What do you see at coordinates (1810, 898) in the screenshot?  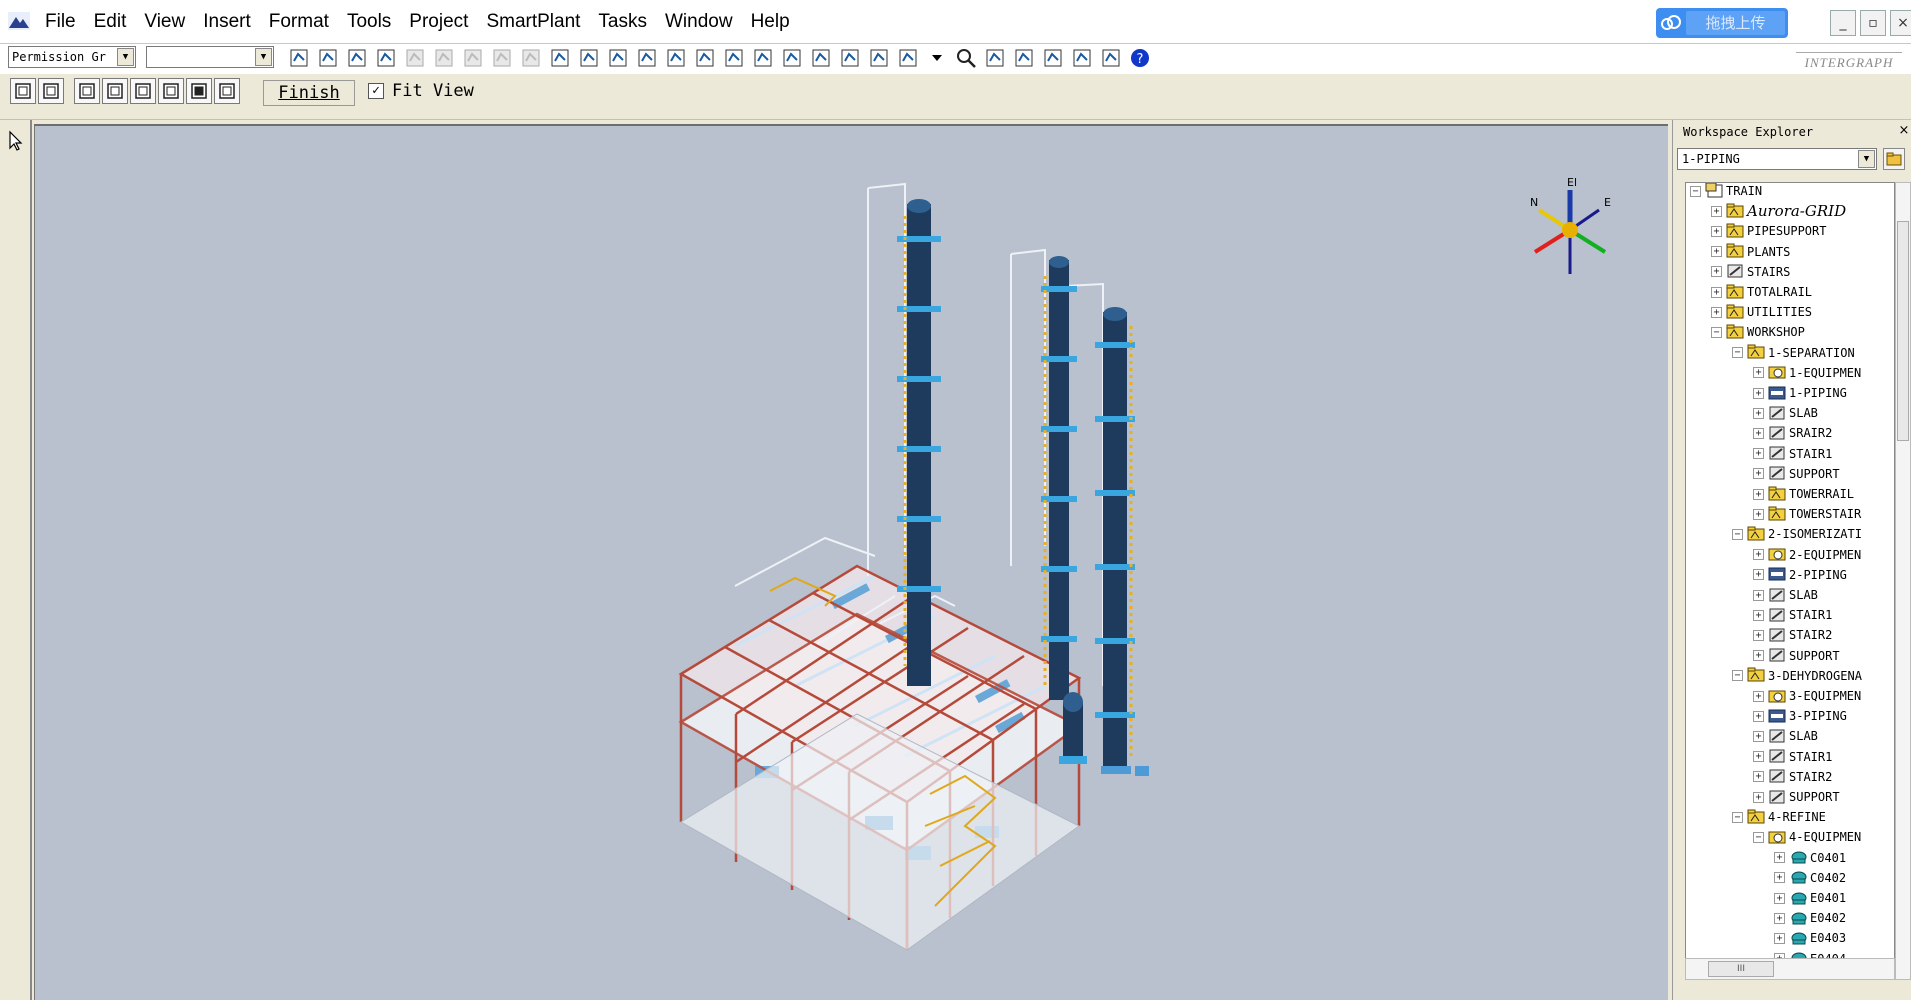 I see `tree-item: + E0401` at bounding box center [1810, 898].